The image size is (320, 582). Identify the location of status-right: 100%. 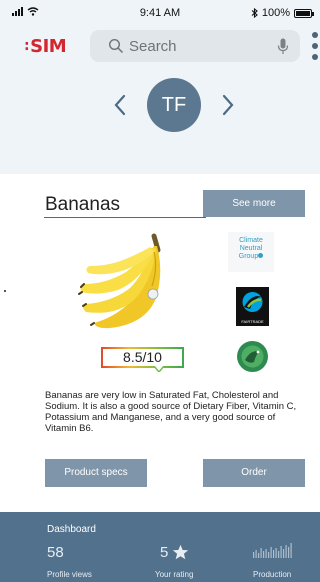
(282, 13).